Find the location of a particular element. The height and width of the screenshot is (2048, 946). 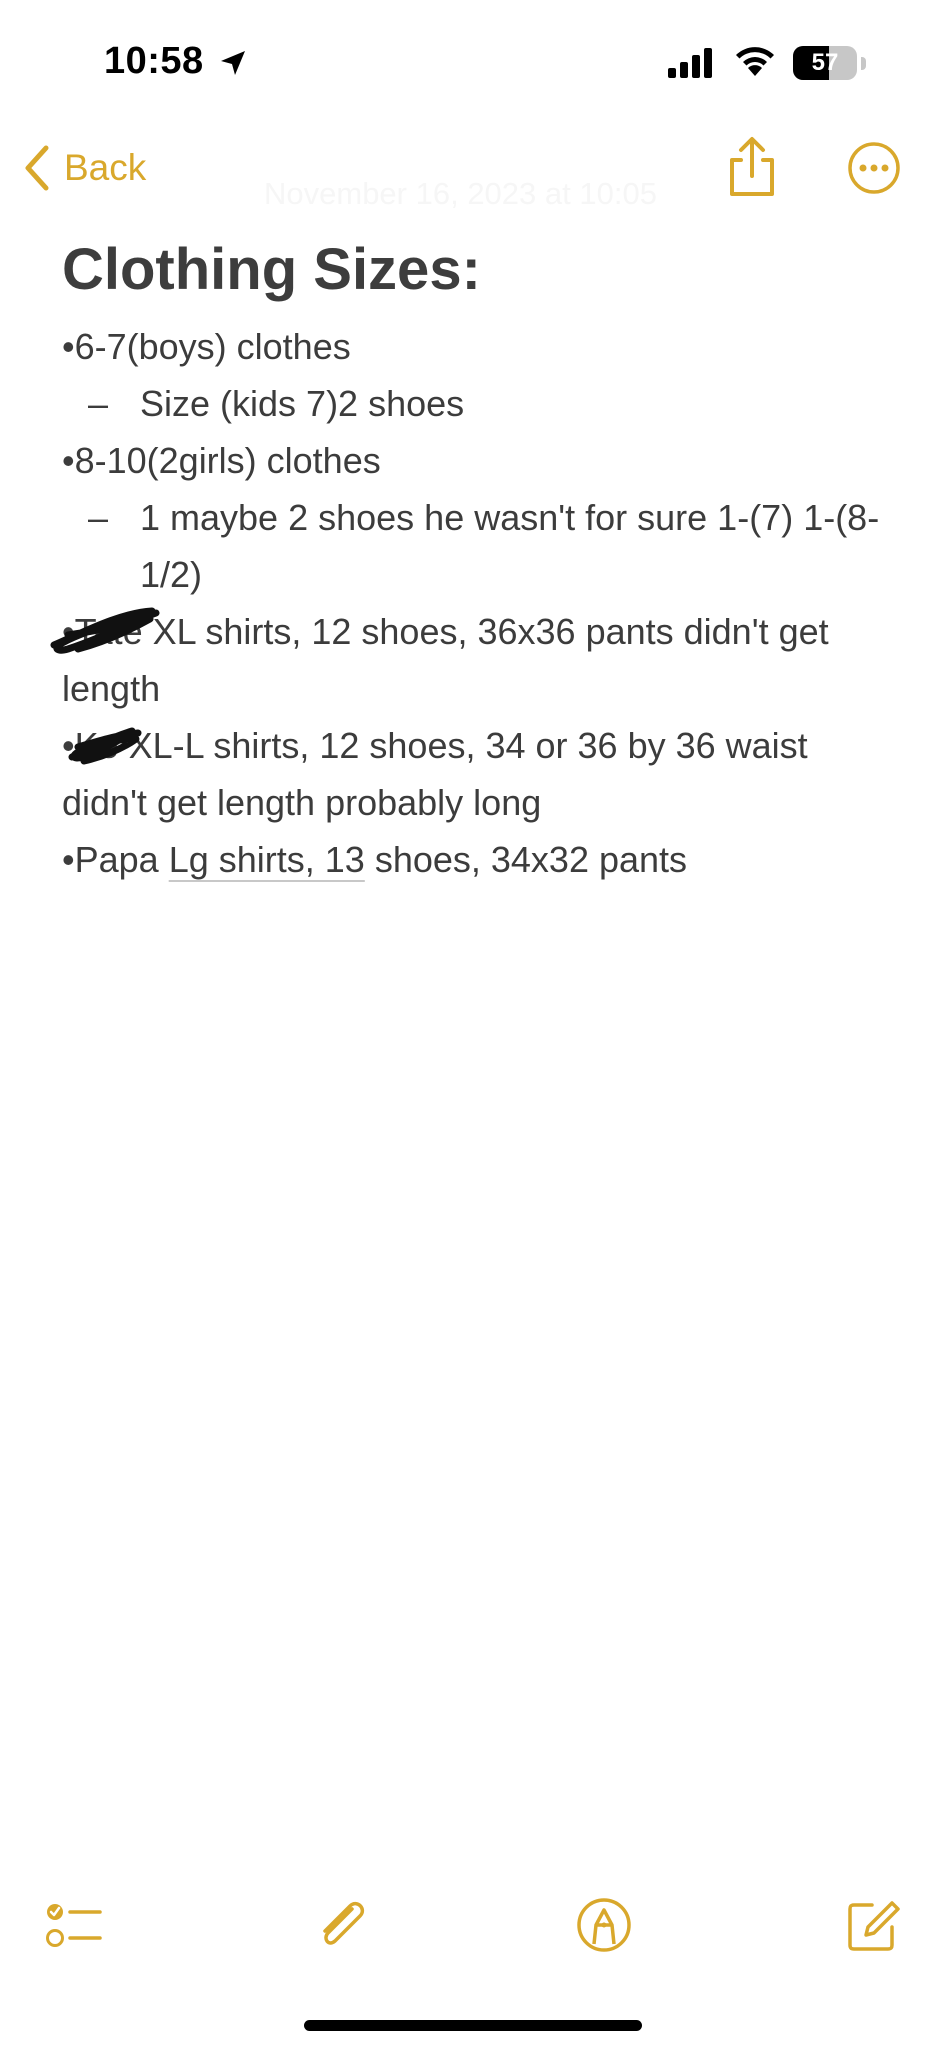

checklist-icon is located at coordinates (74, 1925).